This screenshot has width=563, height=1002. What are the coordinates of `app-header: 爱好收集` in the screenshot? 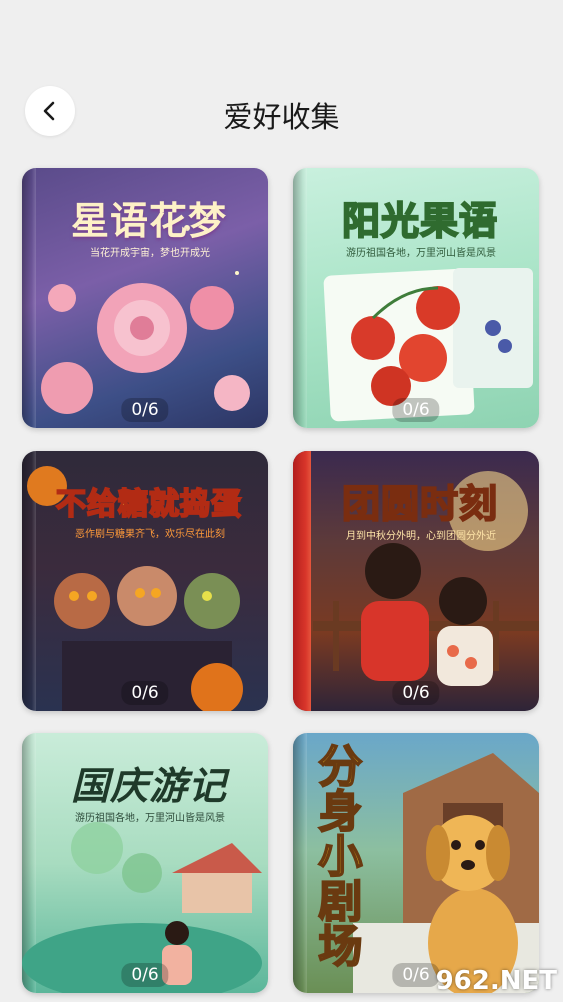 It's located at (281, 111).